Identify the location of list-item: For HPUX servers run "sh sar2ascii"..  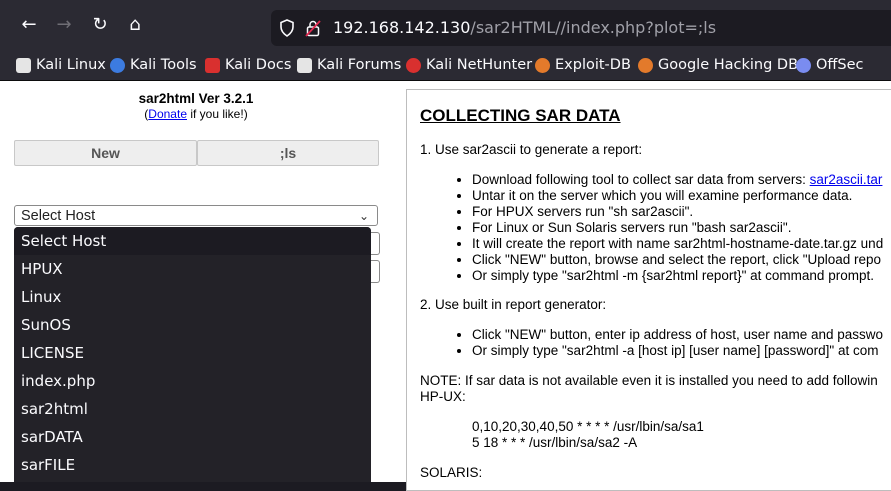
(677, 212).